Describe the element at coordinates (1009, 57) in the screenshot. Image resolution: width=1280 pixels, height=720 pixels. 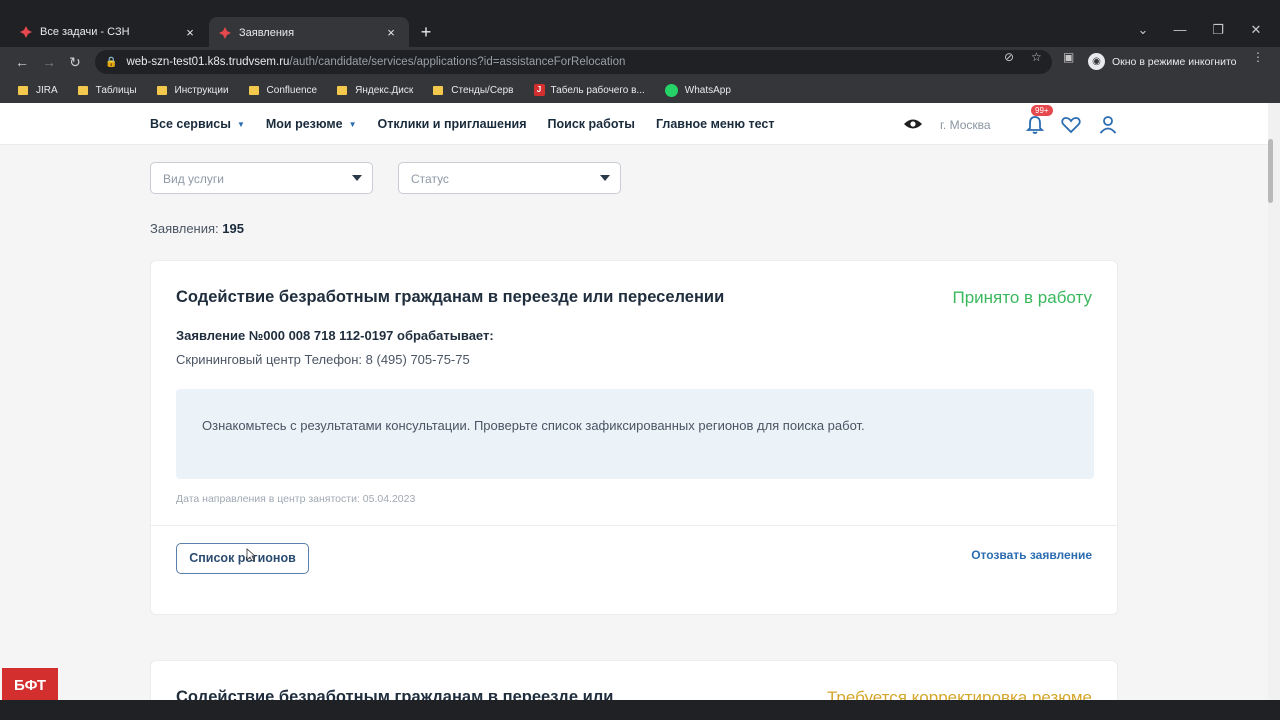
I see `eye-off-icon: ⊘` at that location.